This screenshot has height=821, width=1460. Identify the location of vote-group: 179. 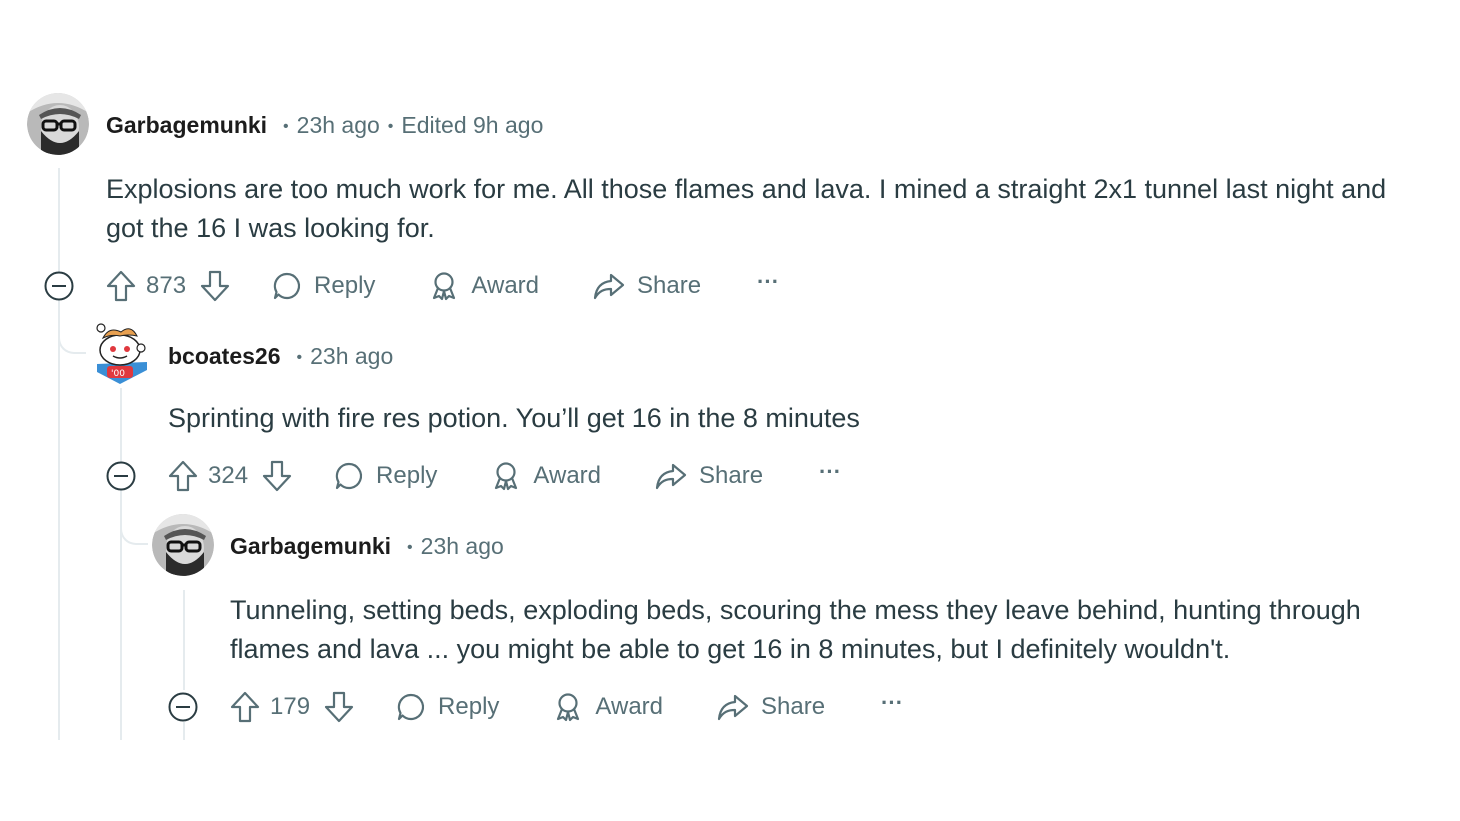
(292, 707).